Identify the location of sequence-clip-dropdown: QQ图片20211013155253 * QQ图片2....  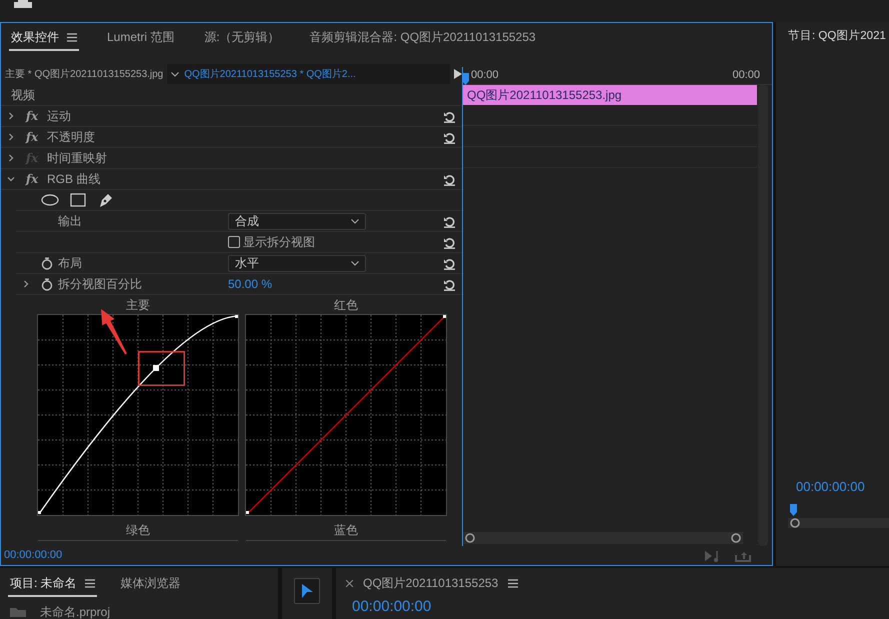
(308, 74).